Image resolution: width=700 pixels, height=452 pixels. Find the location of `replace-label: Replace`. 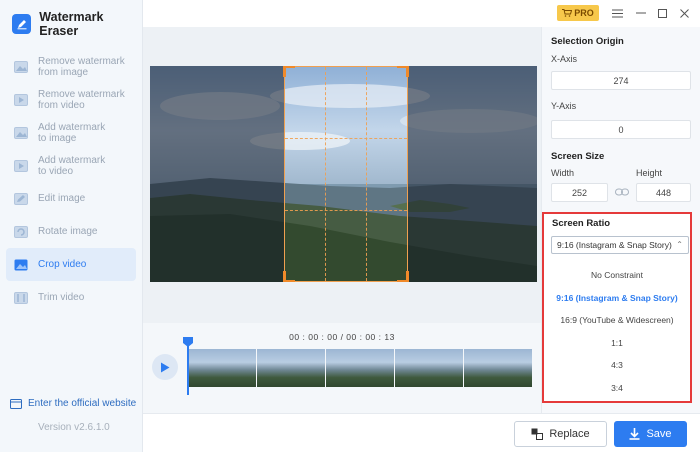

replace-label: Replace is located at coordinates (569, 434).